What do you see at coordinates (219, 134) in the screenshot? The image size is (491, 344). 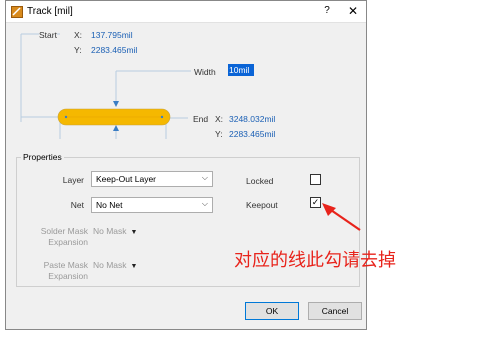 I see `end-y-label: Y:` at bounding box center [219, 134].